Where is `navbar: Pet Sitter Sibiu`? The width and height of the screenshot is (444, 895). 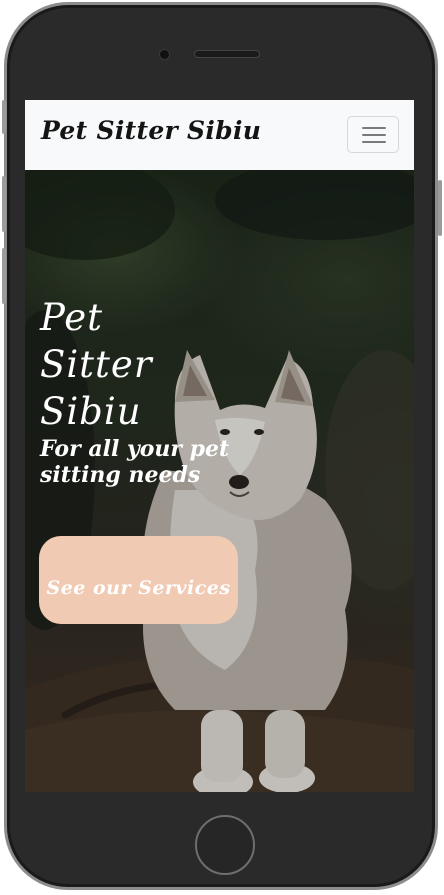 navbar: Pet Sitter Sibiu is located at coordinates (219, 135).